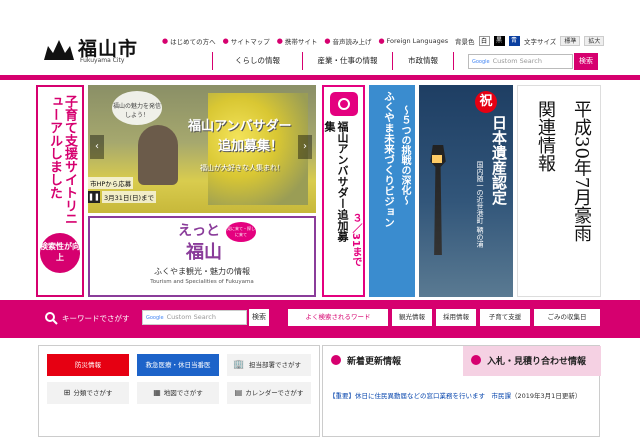 The height and width of the screenshot is (437, 640). I want to click on city-logo-subtitle: Fukuyama City, so click(102, 60).